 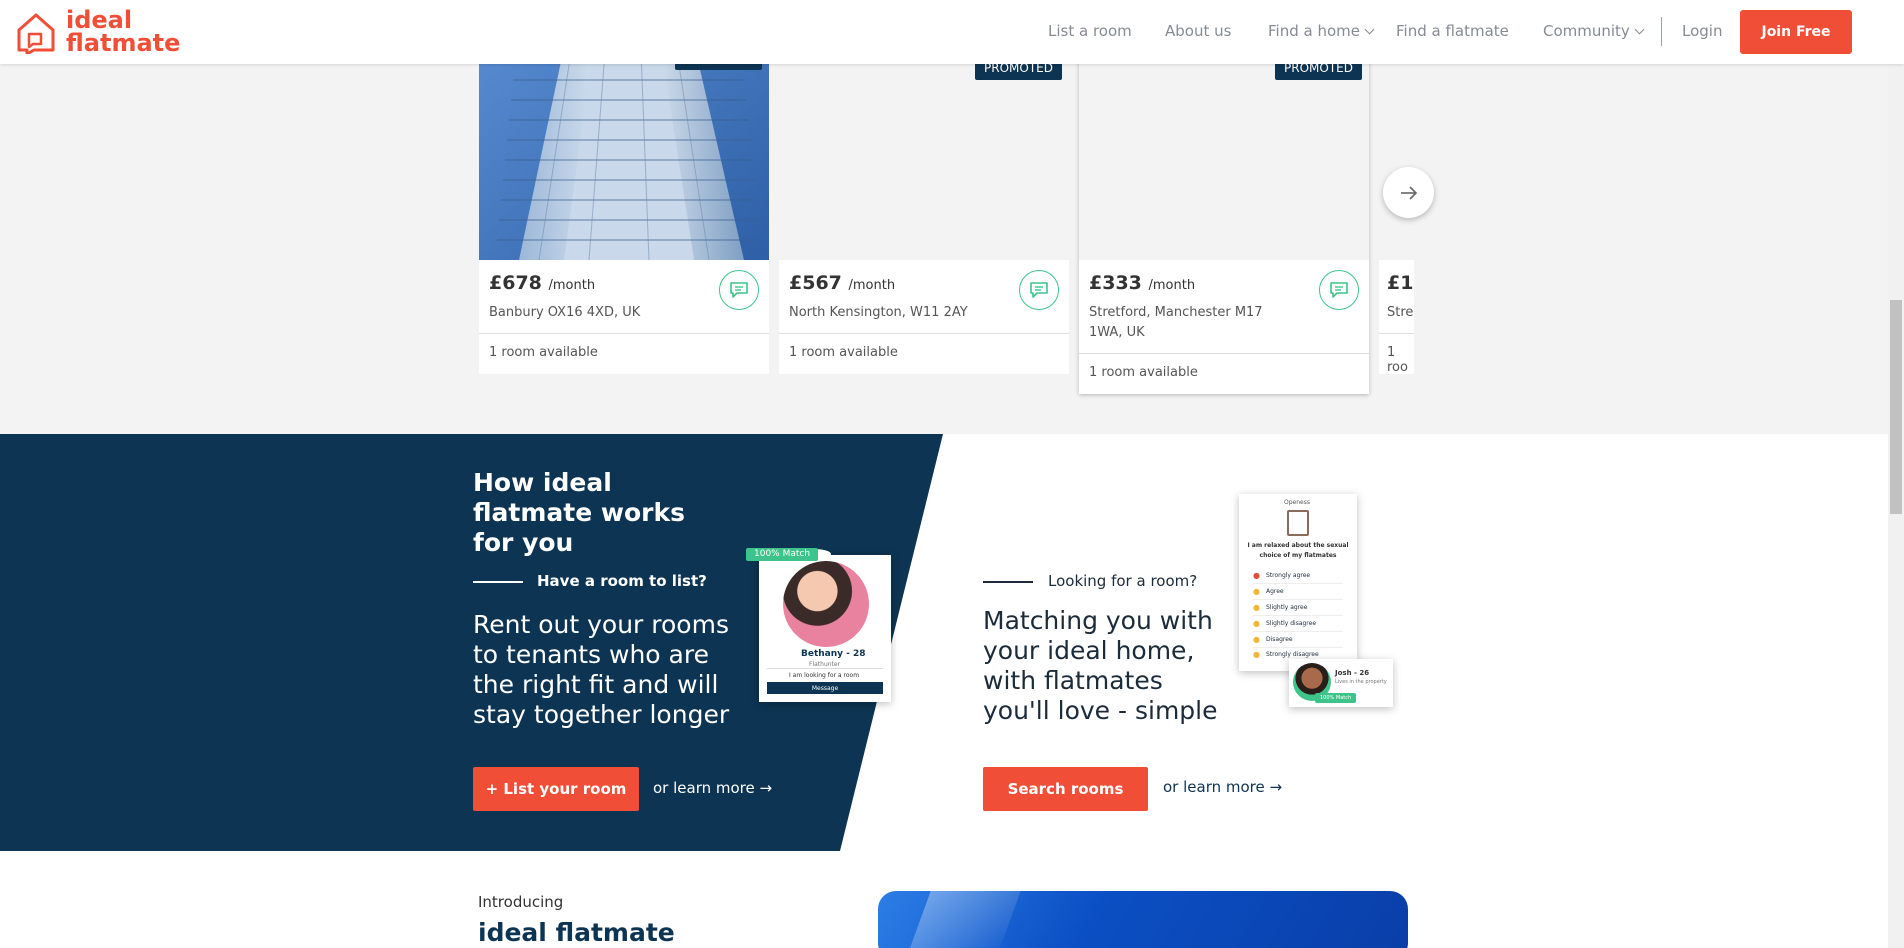 I want to click on listing-location: North Kensington, W11 2AY, so click(x=878, y=312).